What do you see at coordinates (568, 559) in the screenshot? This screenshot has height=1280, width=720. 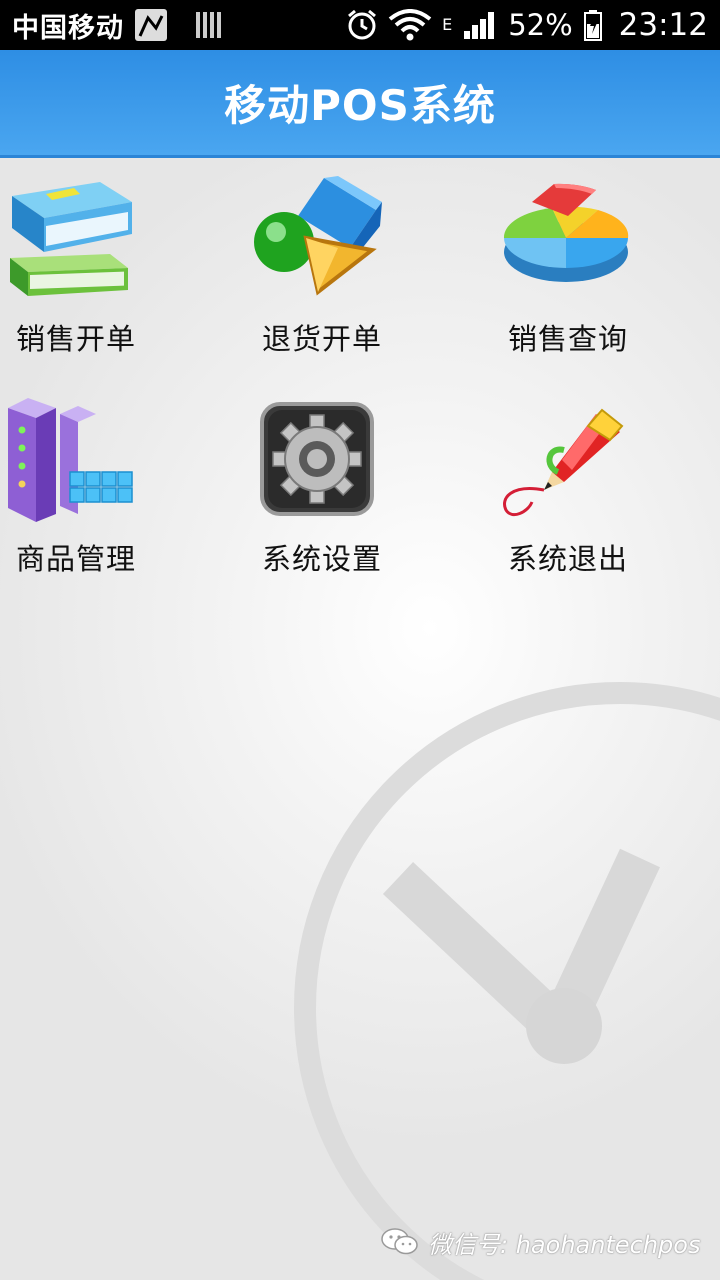 I see `menu-label: 系统退出` at bounding box center [568, 559].